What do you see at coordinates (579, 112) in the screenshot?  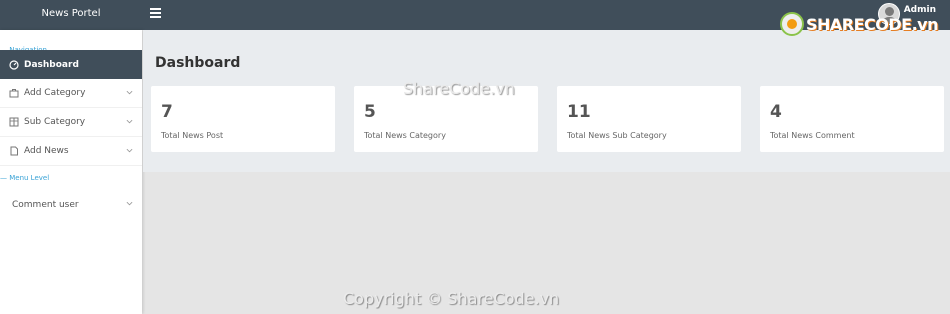 I see `stat-value: 11` at bounding box center [579, 112].